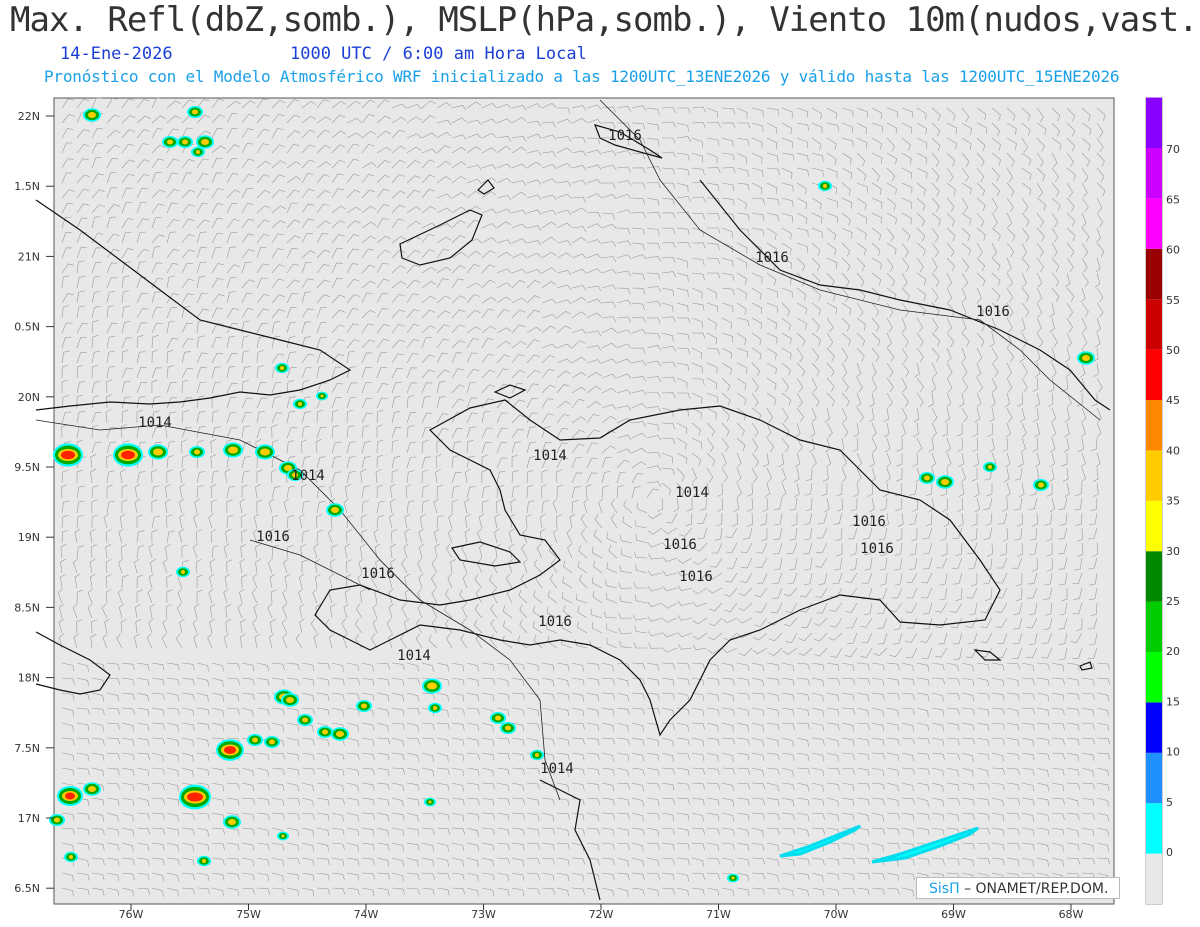 The image size is (1200, 927). Describe the element at coordinates (27, 327) in the screenshot. I see `lat-label: 0.5N` at that location.